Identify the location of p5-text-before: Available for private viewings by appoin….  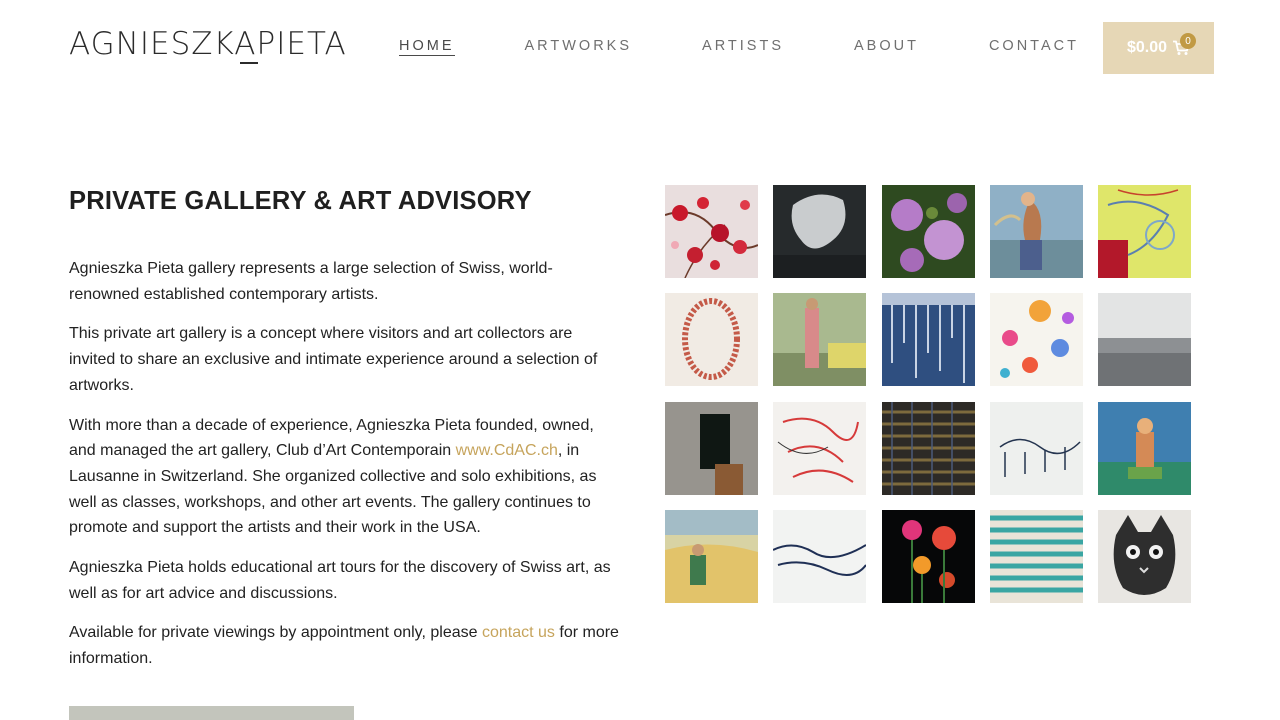
(275, 633).